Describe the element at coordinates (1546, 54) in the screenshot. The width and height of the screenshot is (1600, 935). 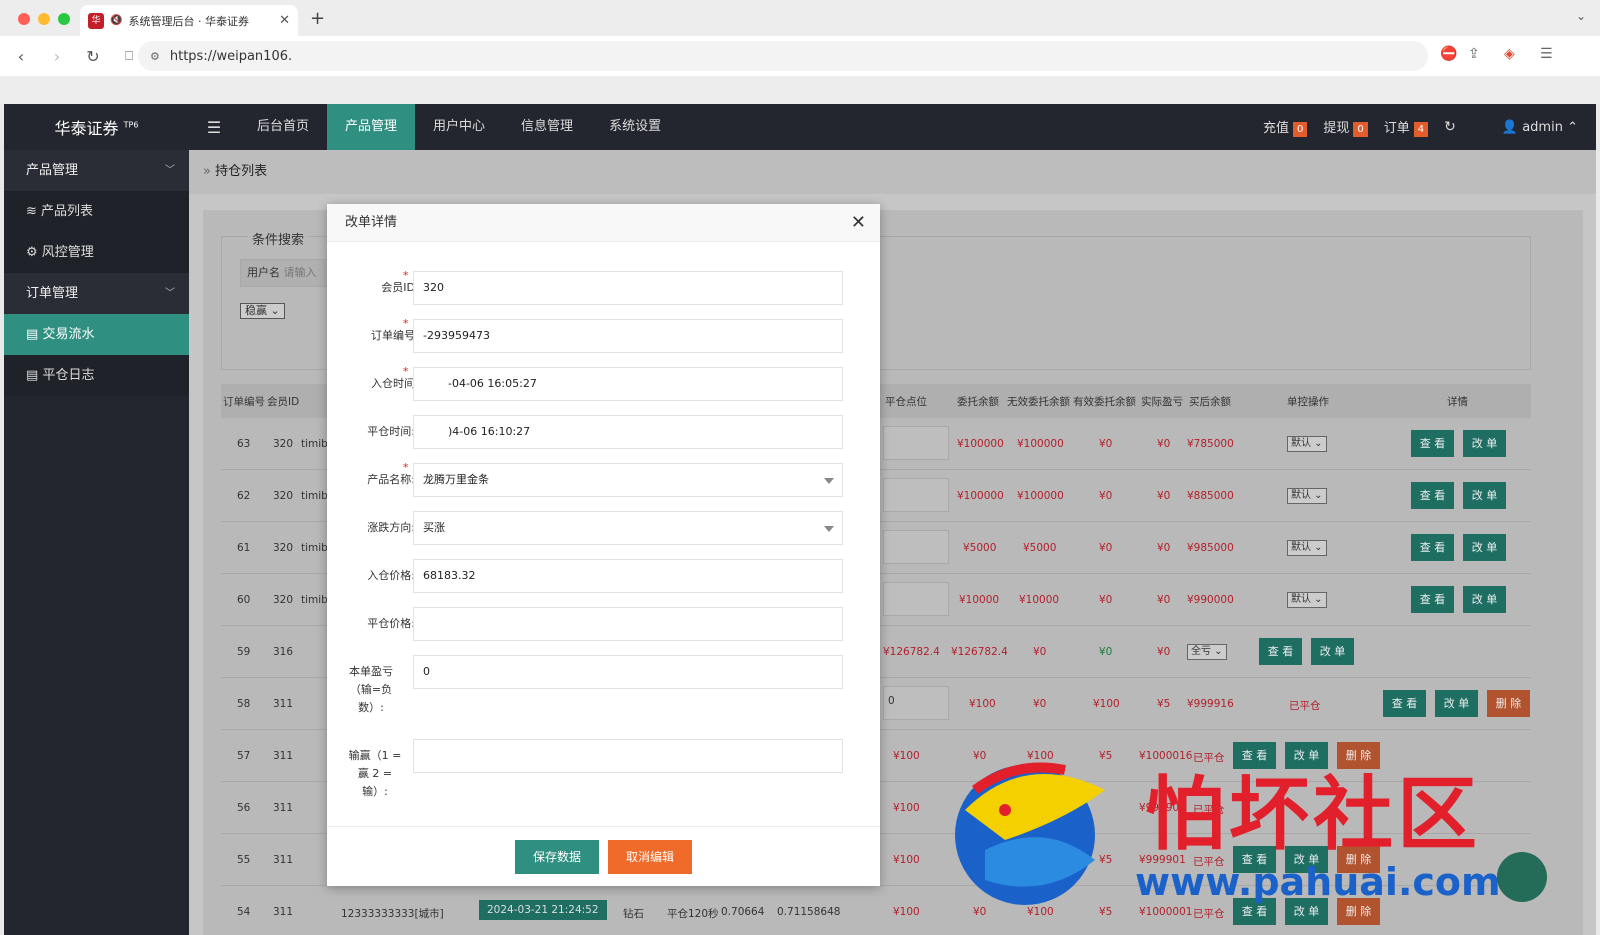
I see `menu-icon: ☰` at that location.